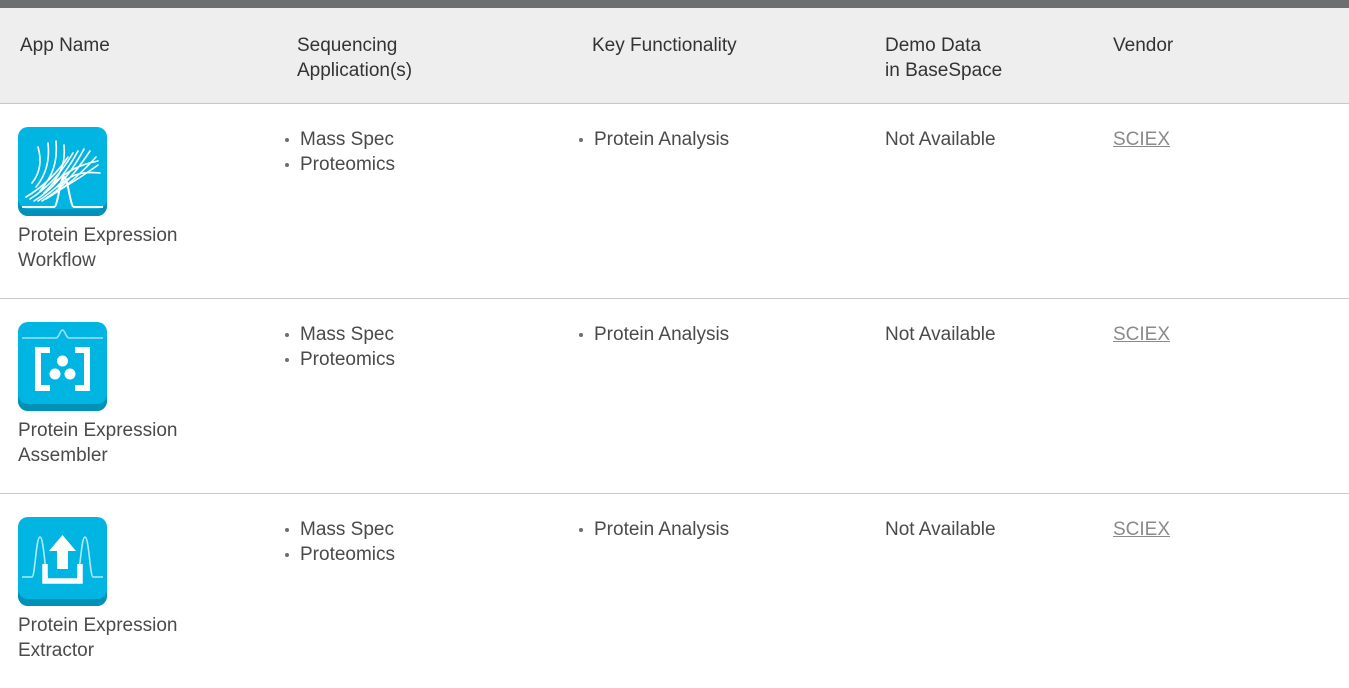 The image size is (1349, 688). Describe the element at coordinates (944, 70) in the screenshot. I see `column-header-label: in BaseSpace` at that location.